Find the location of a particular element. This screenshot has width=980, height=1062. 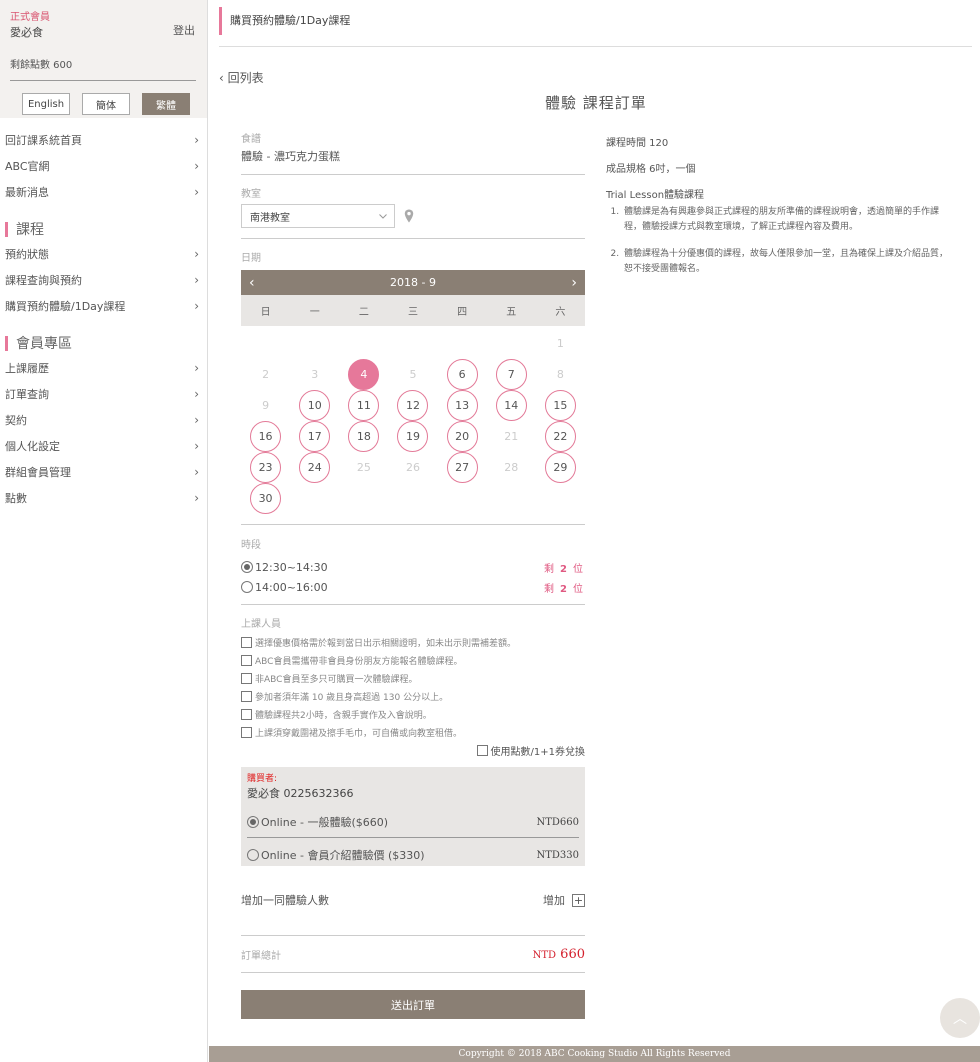

calendar-day-available: 6 is located at coordinates (462, 374).